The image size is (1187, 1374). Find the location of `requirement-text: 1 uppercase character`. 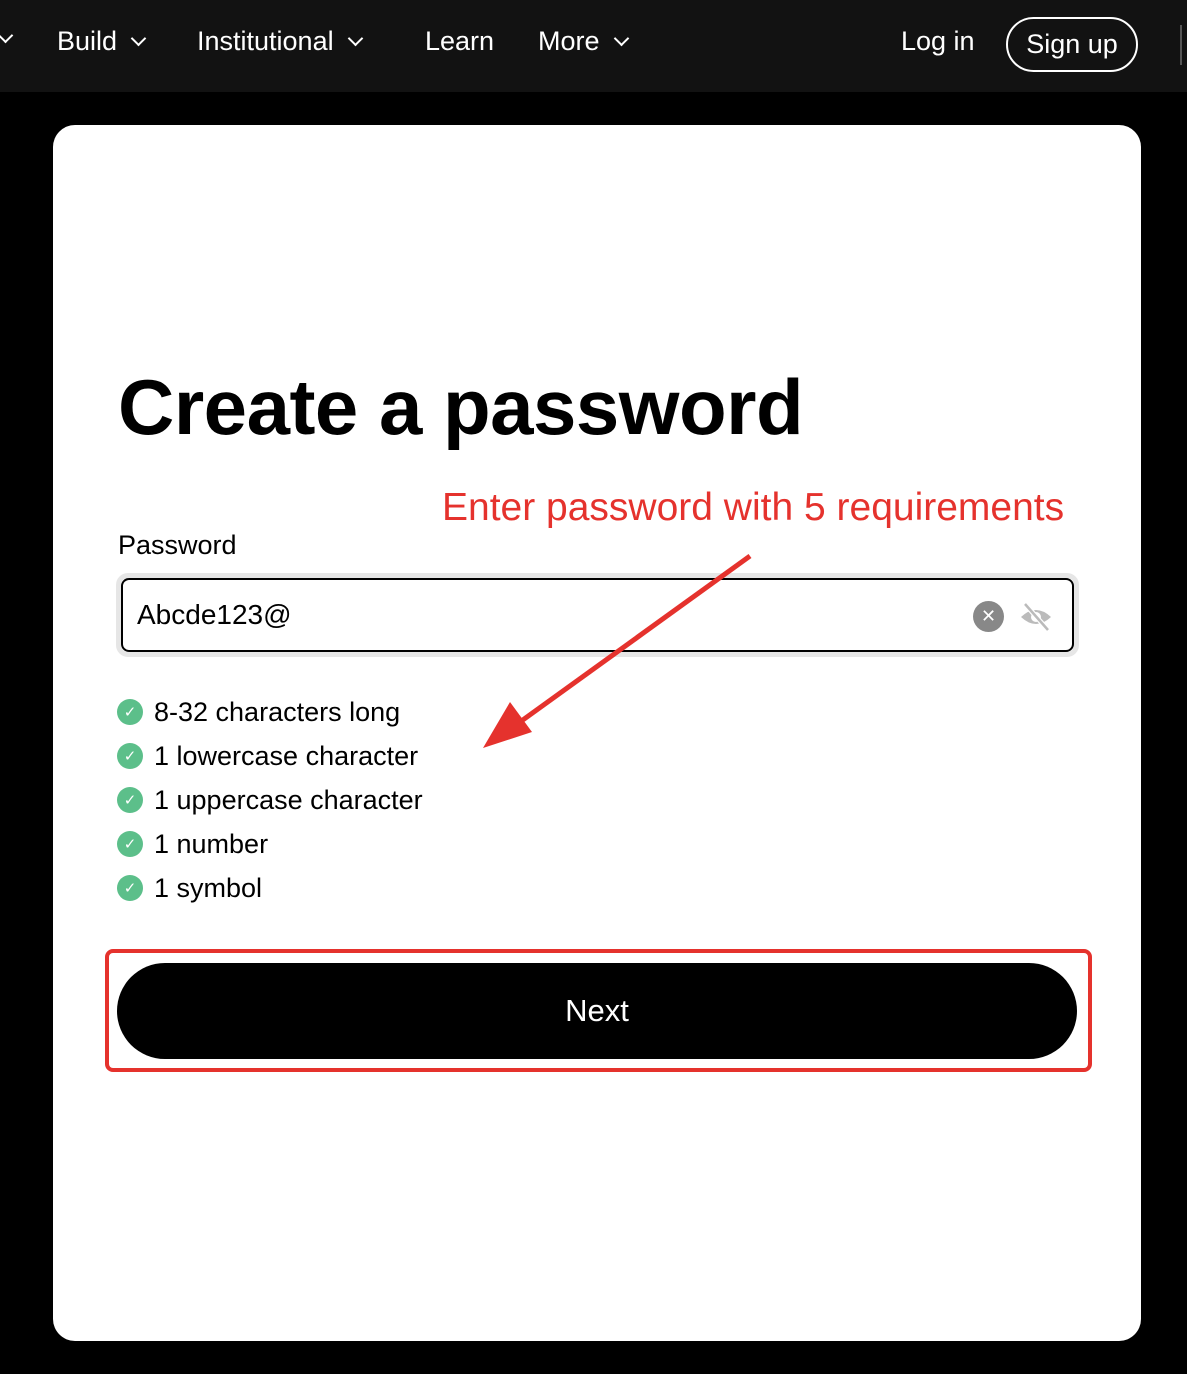

requirement-text: 1 uppercase character is located at coordinates (288, 799).